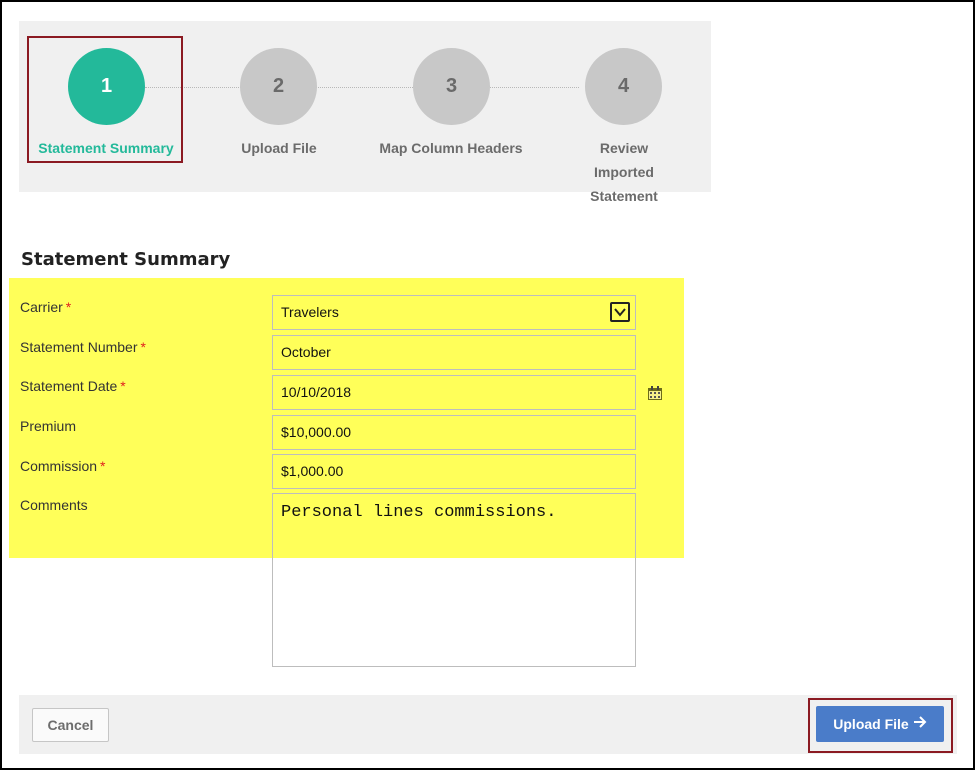  What do you see at coordinates (454, 471) in the screenshot?
I see `commission-input: $1,000.00` at bounding box center [454, 471].